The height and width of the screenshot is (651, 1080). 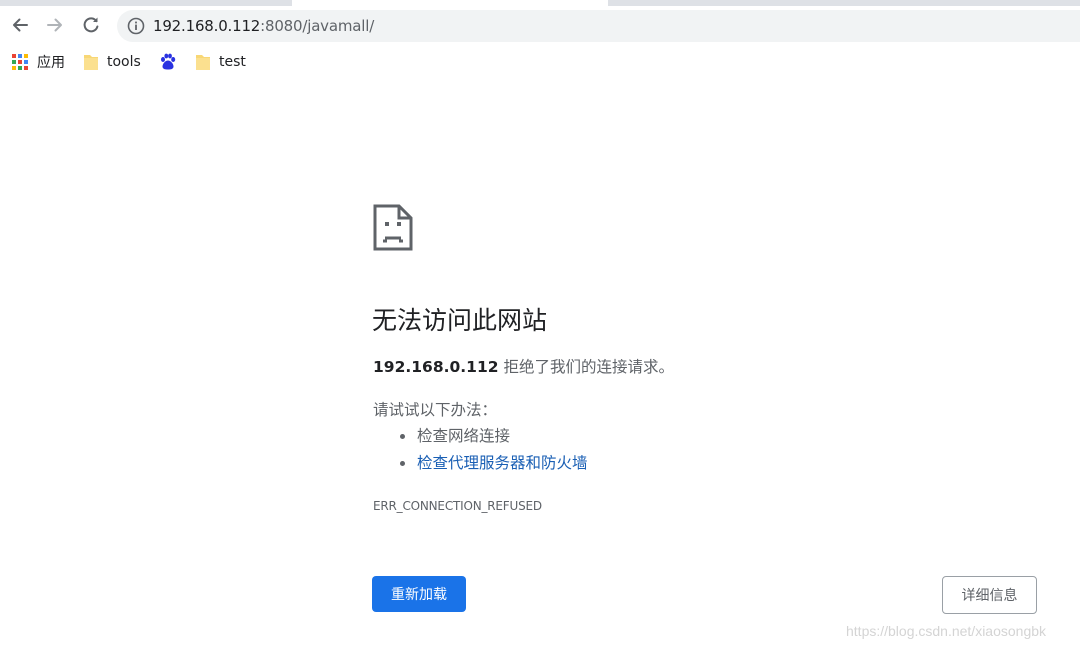 I want to click on back-button, so click(x=20, y=25).